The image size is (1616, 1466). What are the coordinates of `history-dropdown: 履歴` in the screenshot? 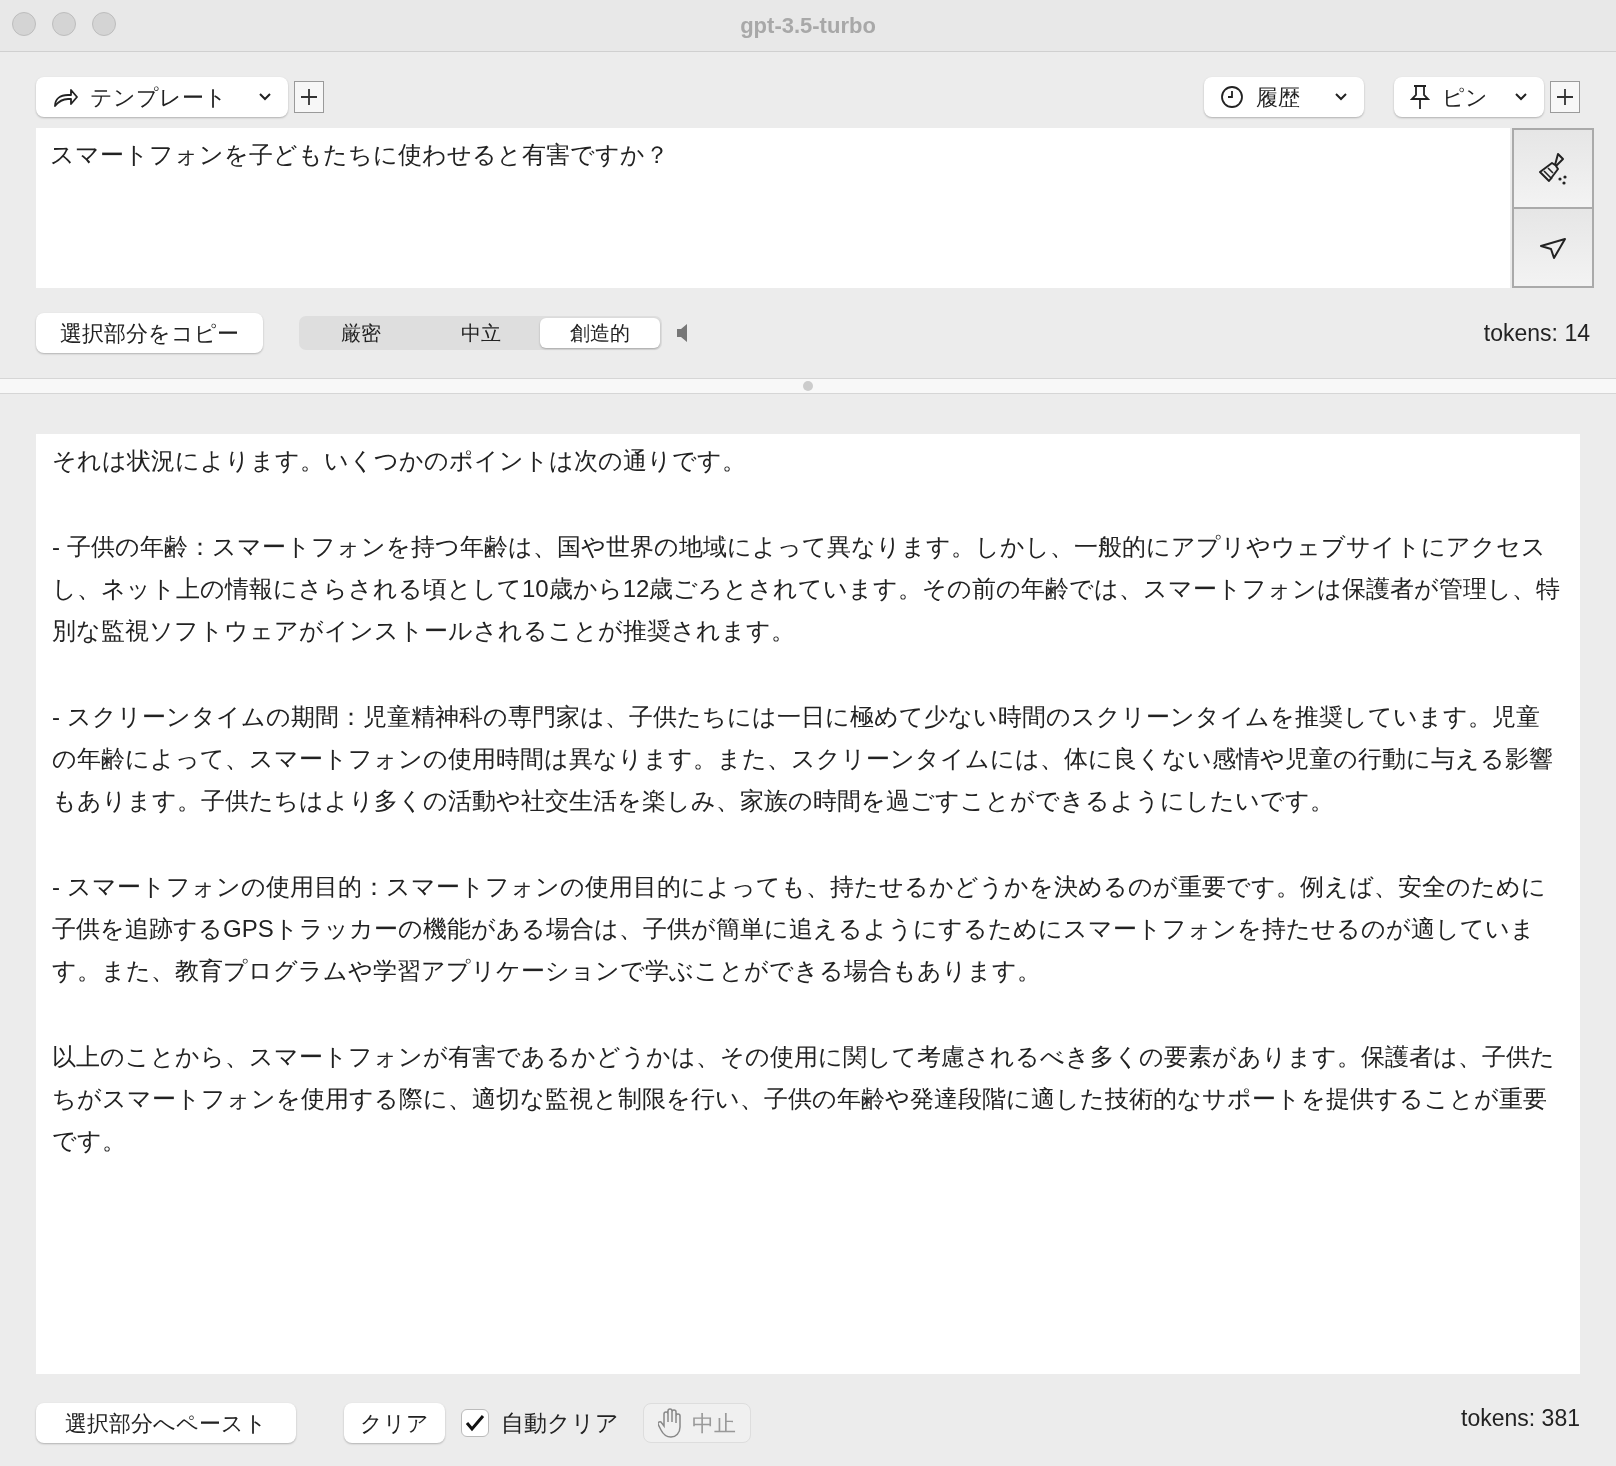 It's located at (1284, 97).